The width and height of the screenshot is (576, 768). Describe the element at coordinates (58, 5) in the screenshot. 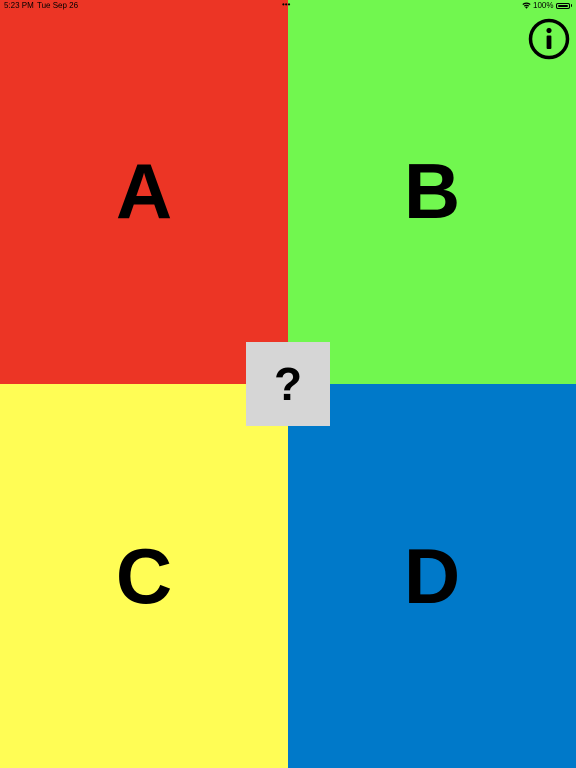

I see `status-date: Tue Sep 26` at that location.